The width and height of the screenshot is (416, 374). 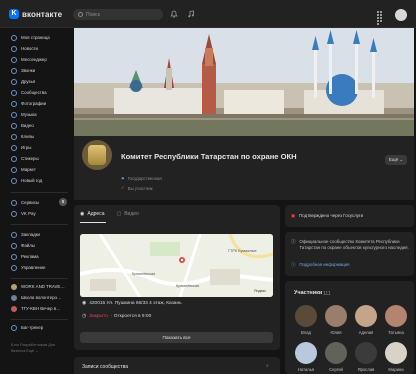 What do you see at coordinates (24, 114) in the screenshot?
I see `sidebar-item-music: Музыка` at bounding box center [24, 114].